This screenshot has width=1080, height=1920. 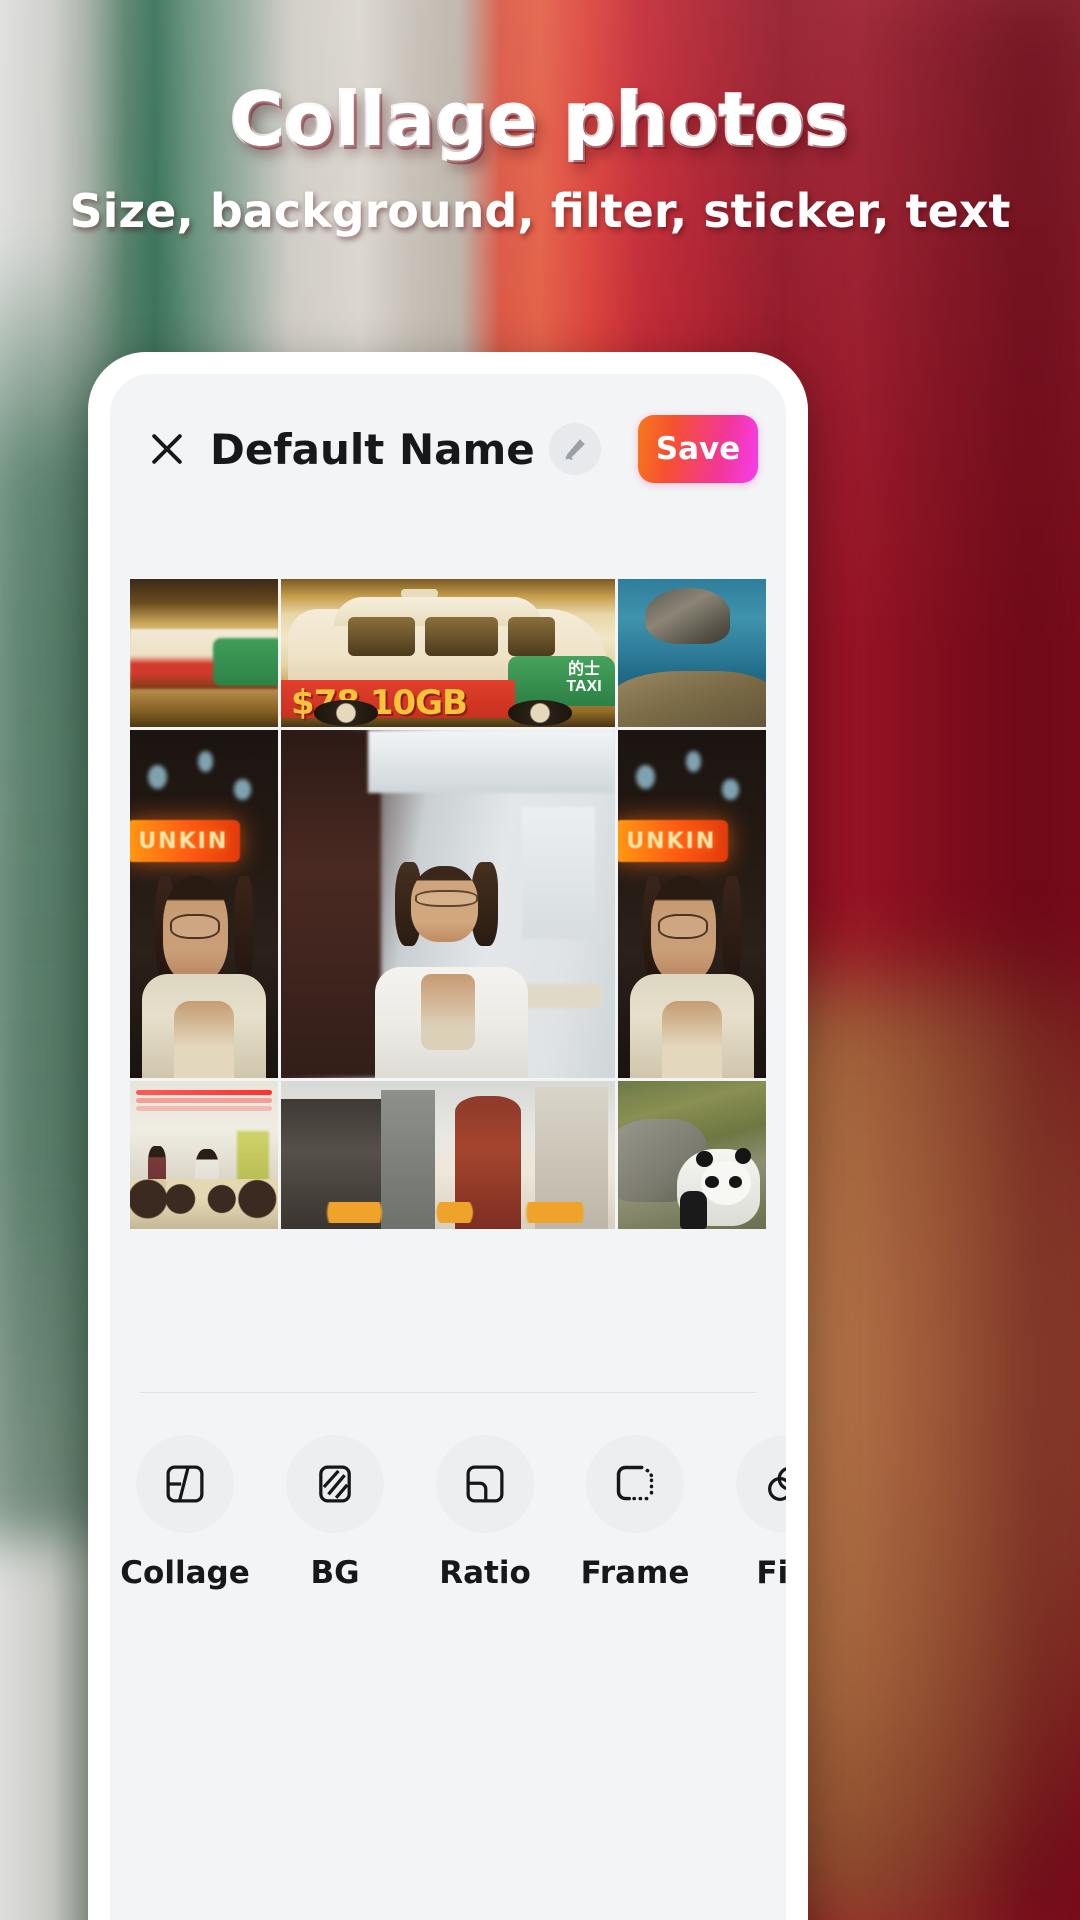 What do you see at coordinates (185, 1573) in the screenshot?
I see `toolbar-label-collage: Collage` at bounding box center [185, 1573].